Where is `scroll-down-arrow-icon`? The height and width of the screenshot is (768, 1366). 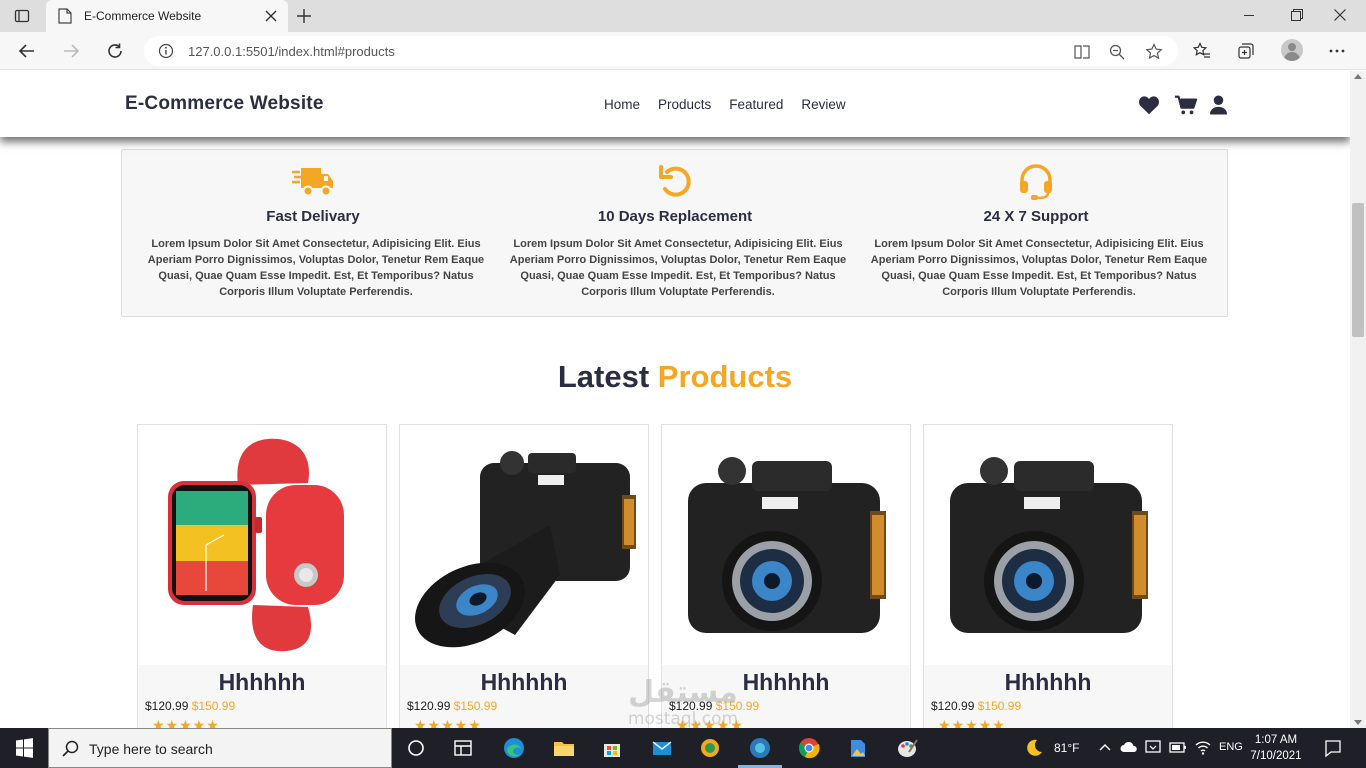 scroll-down-arrow-icon is located at coordinates (1358, 722).